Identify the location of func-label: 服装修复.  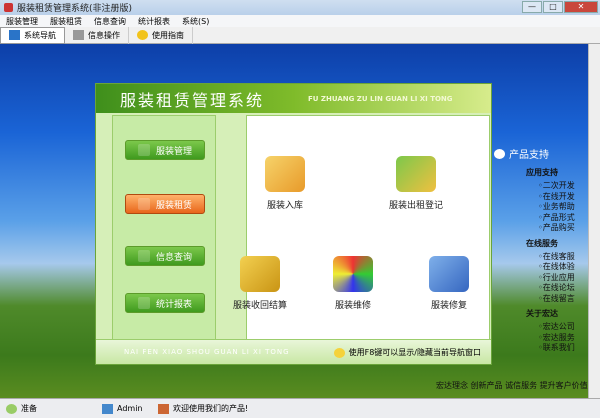
(448, 306).